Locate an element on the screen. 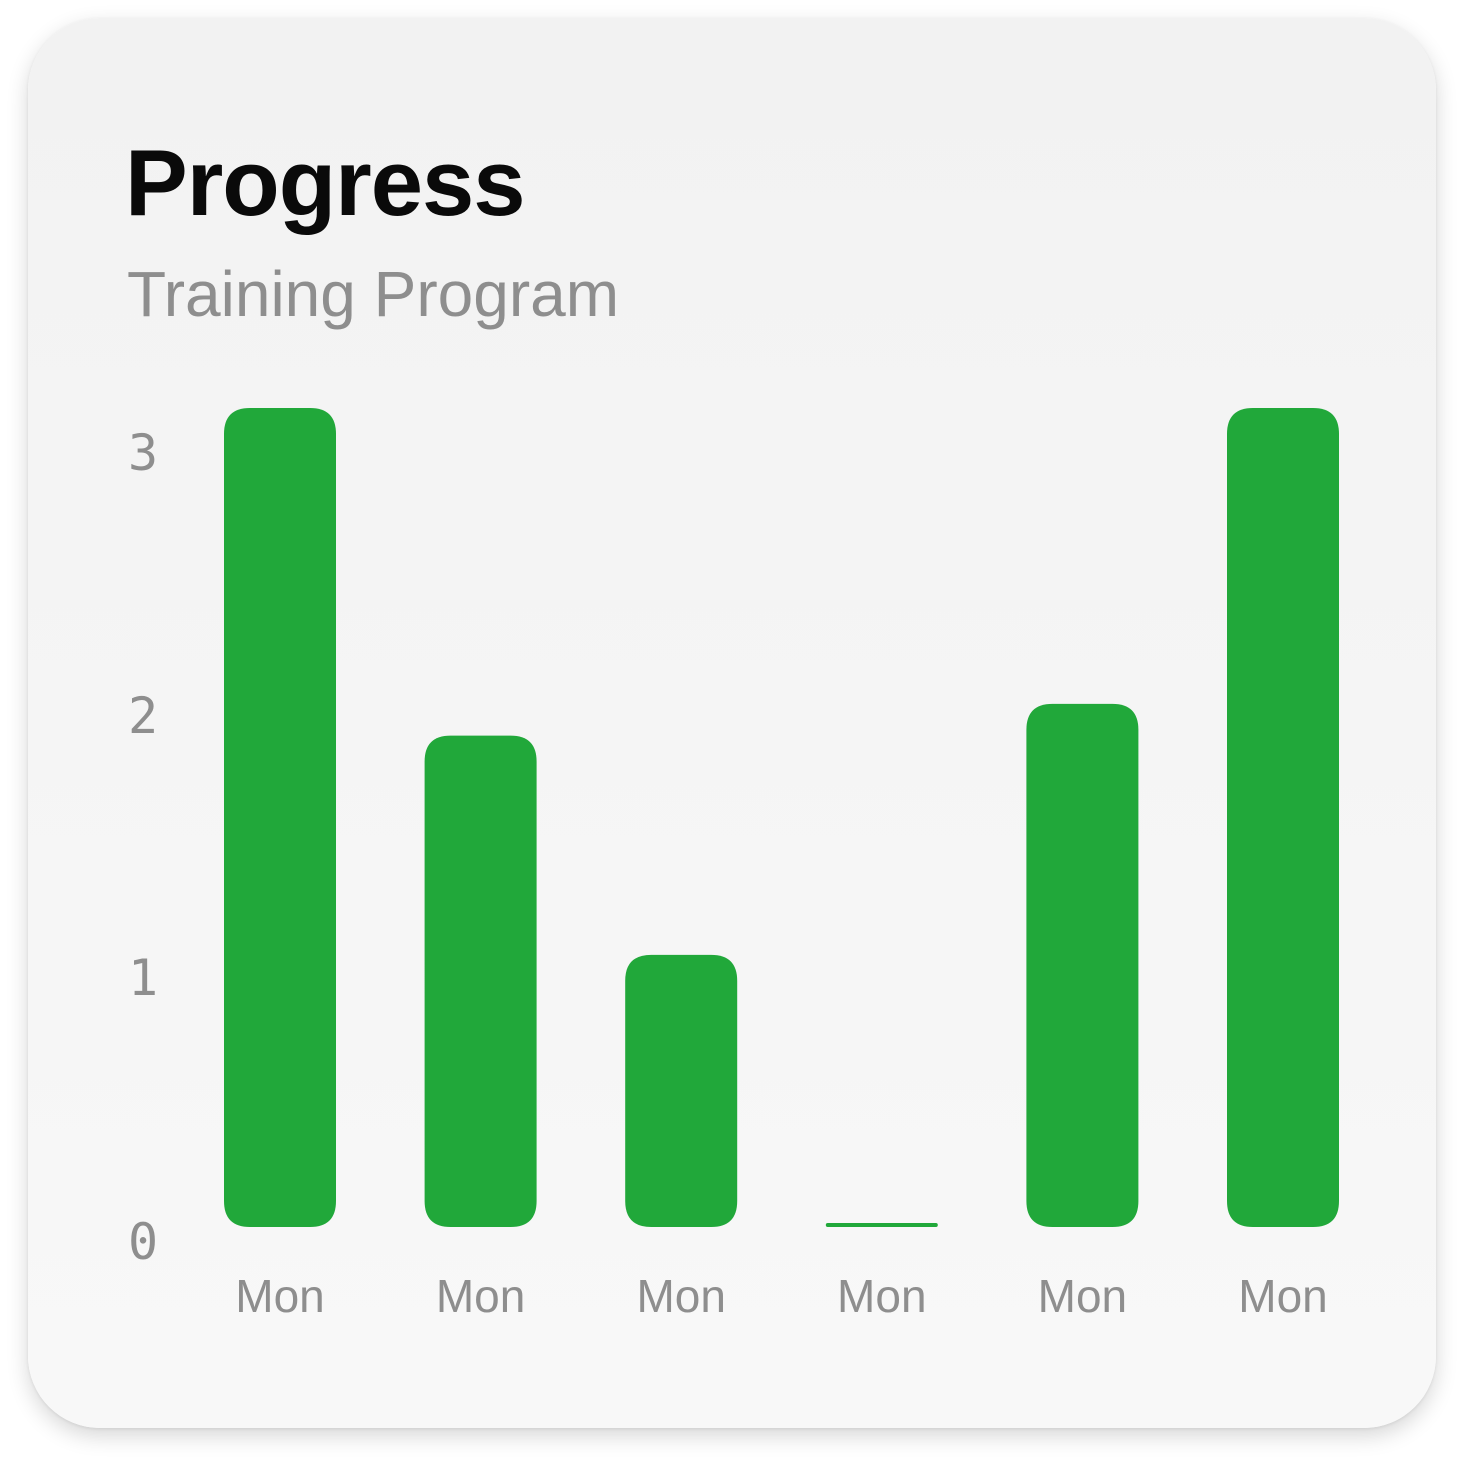 This screenshot has width=1464, height=1464. y-axis: 0 1 2 3 is located at coordinates (143, 847).